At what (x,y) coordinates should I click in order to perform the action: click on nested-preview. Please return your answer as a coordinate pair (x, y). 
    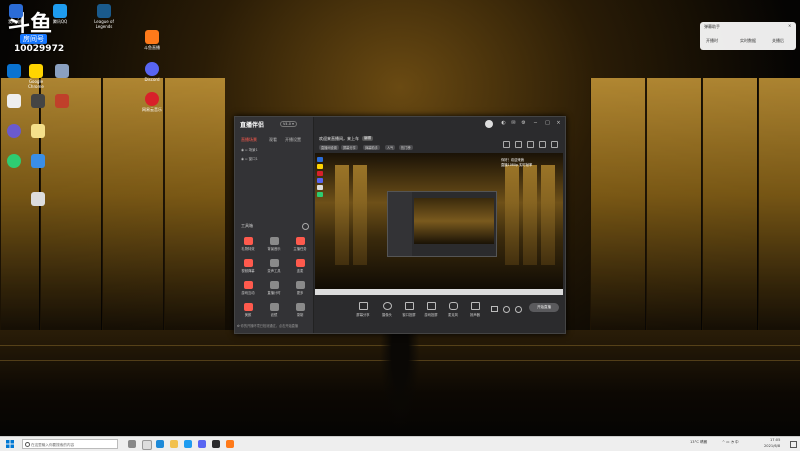
    Looking at the image, I should click on (454, 221).